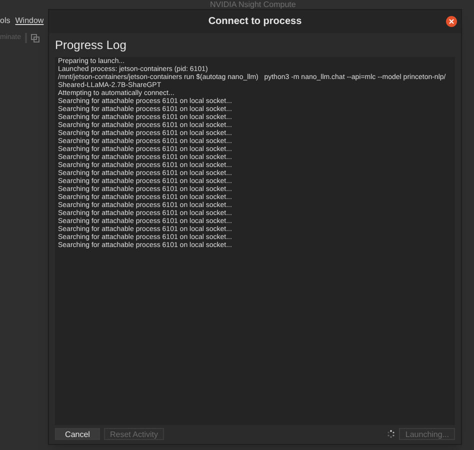 This screenshot has height=450, width=474. Describe the element at coordinates (77, 434) in the screenshot. I see `cancel-button: Cancel` at that location.